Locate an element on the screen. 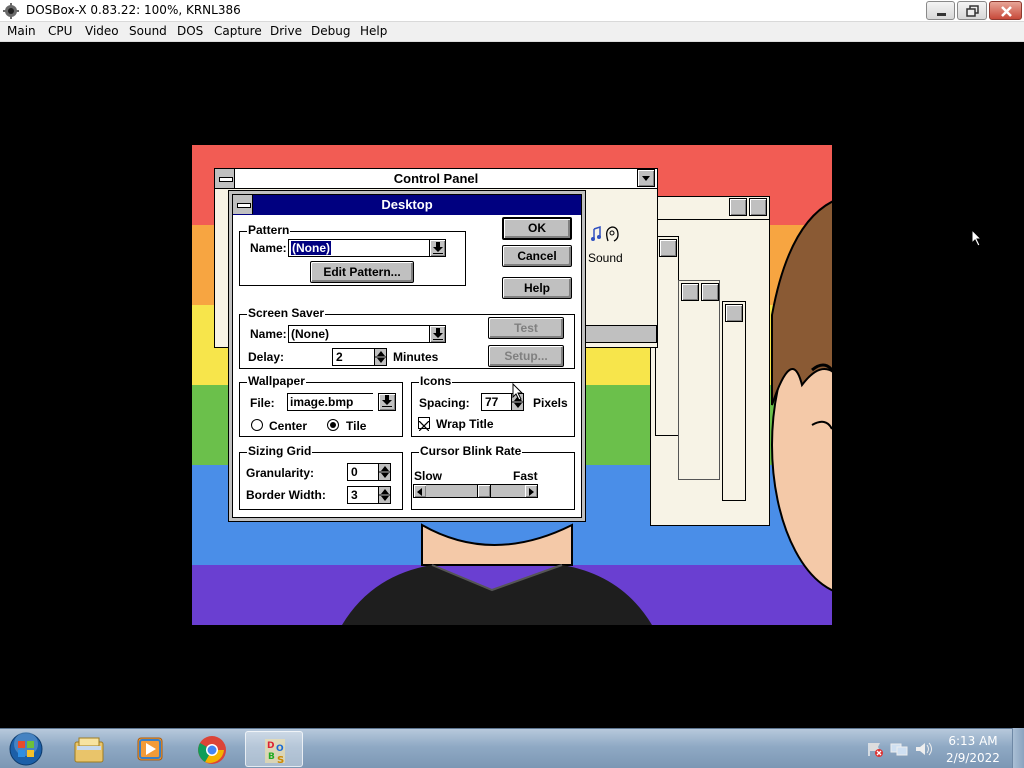 The width and height of the screenshot is (1024, 768). delay-unit: Minutes is located at coordinates (416, 357).